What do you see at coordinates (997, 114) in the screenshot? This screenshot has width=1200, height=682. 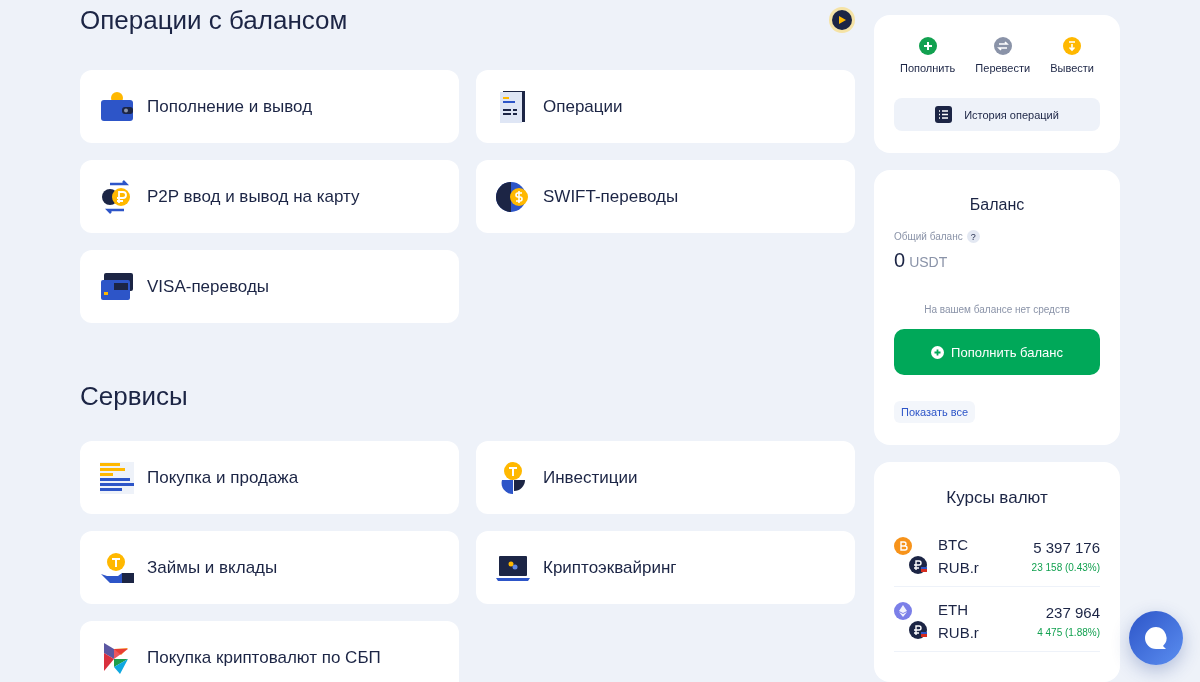 I see `history-button: История операций` at bounding box center [997, 114].